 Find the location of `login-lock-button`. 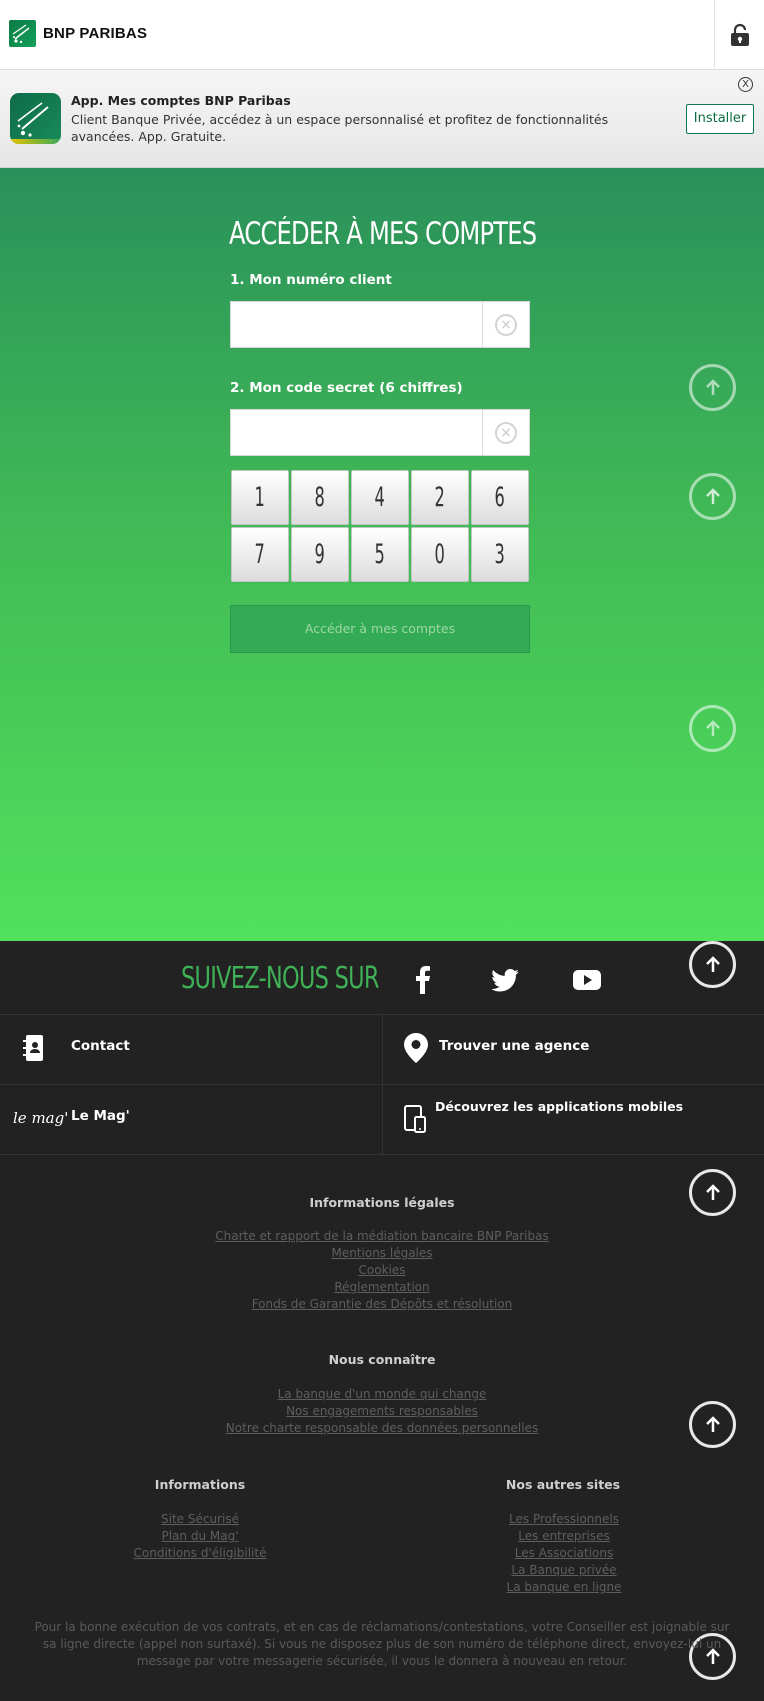

login-lock-button is located at coordinates (739, 35).